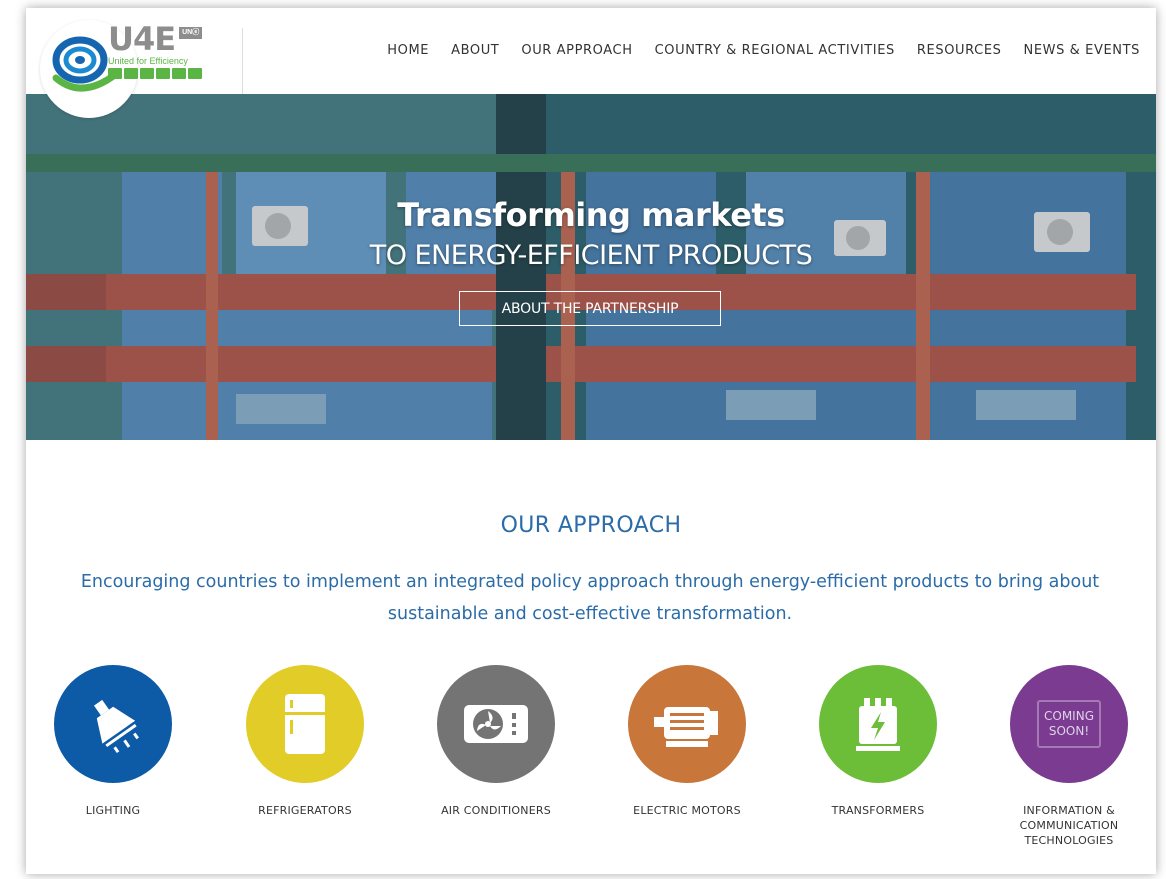  Describe the element at coordinates (131, 73) in the screenshot. I see `fridge-mini-icon` at that location.